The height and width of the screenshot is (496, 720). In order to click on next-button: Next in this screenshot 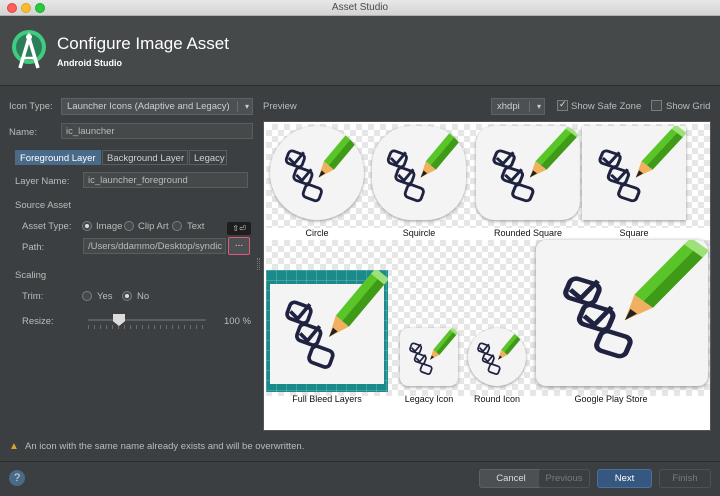, I will do `click(624, 478)`.